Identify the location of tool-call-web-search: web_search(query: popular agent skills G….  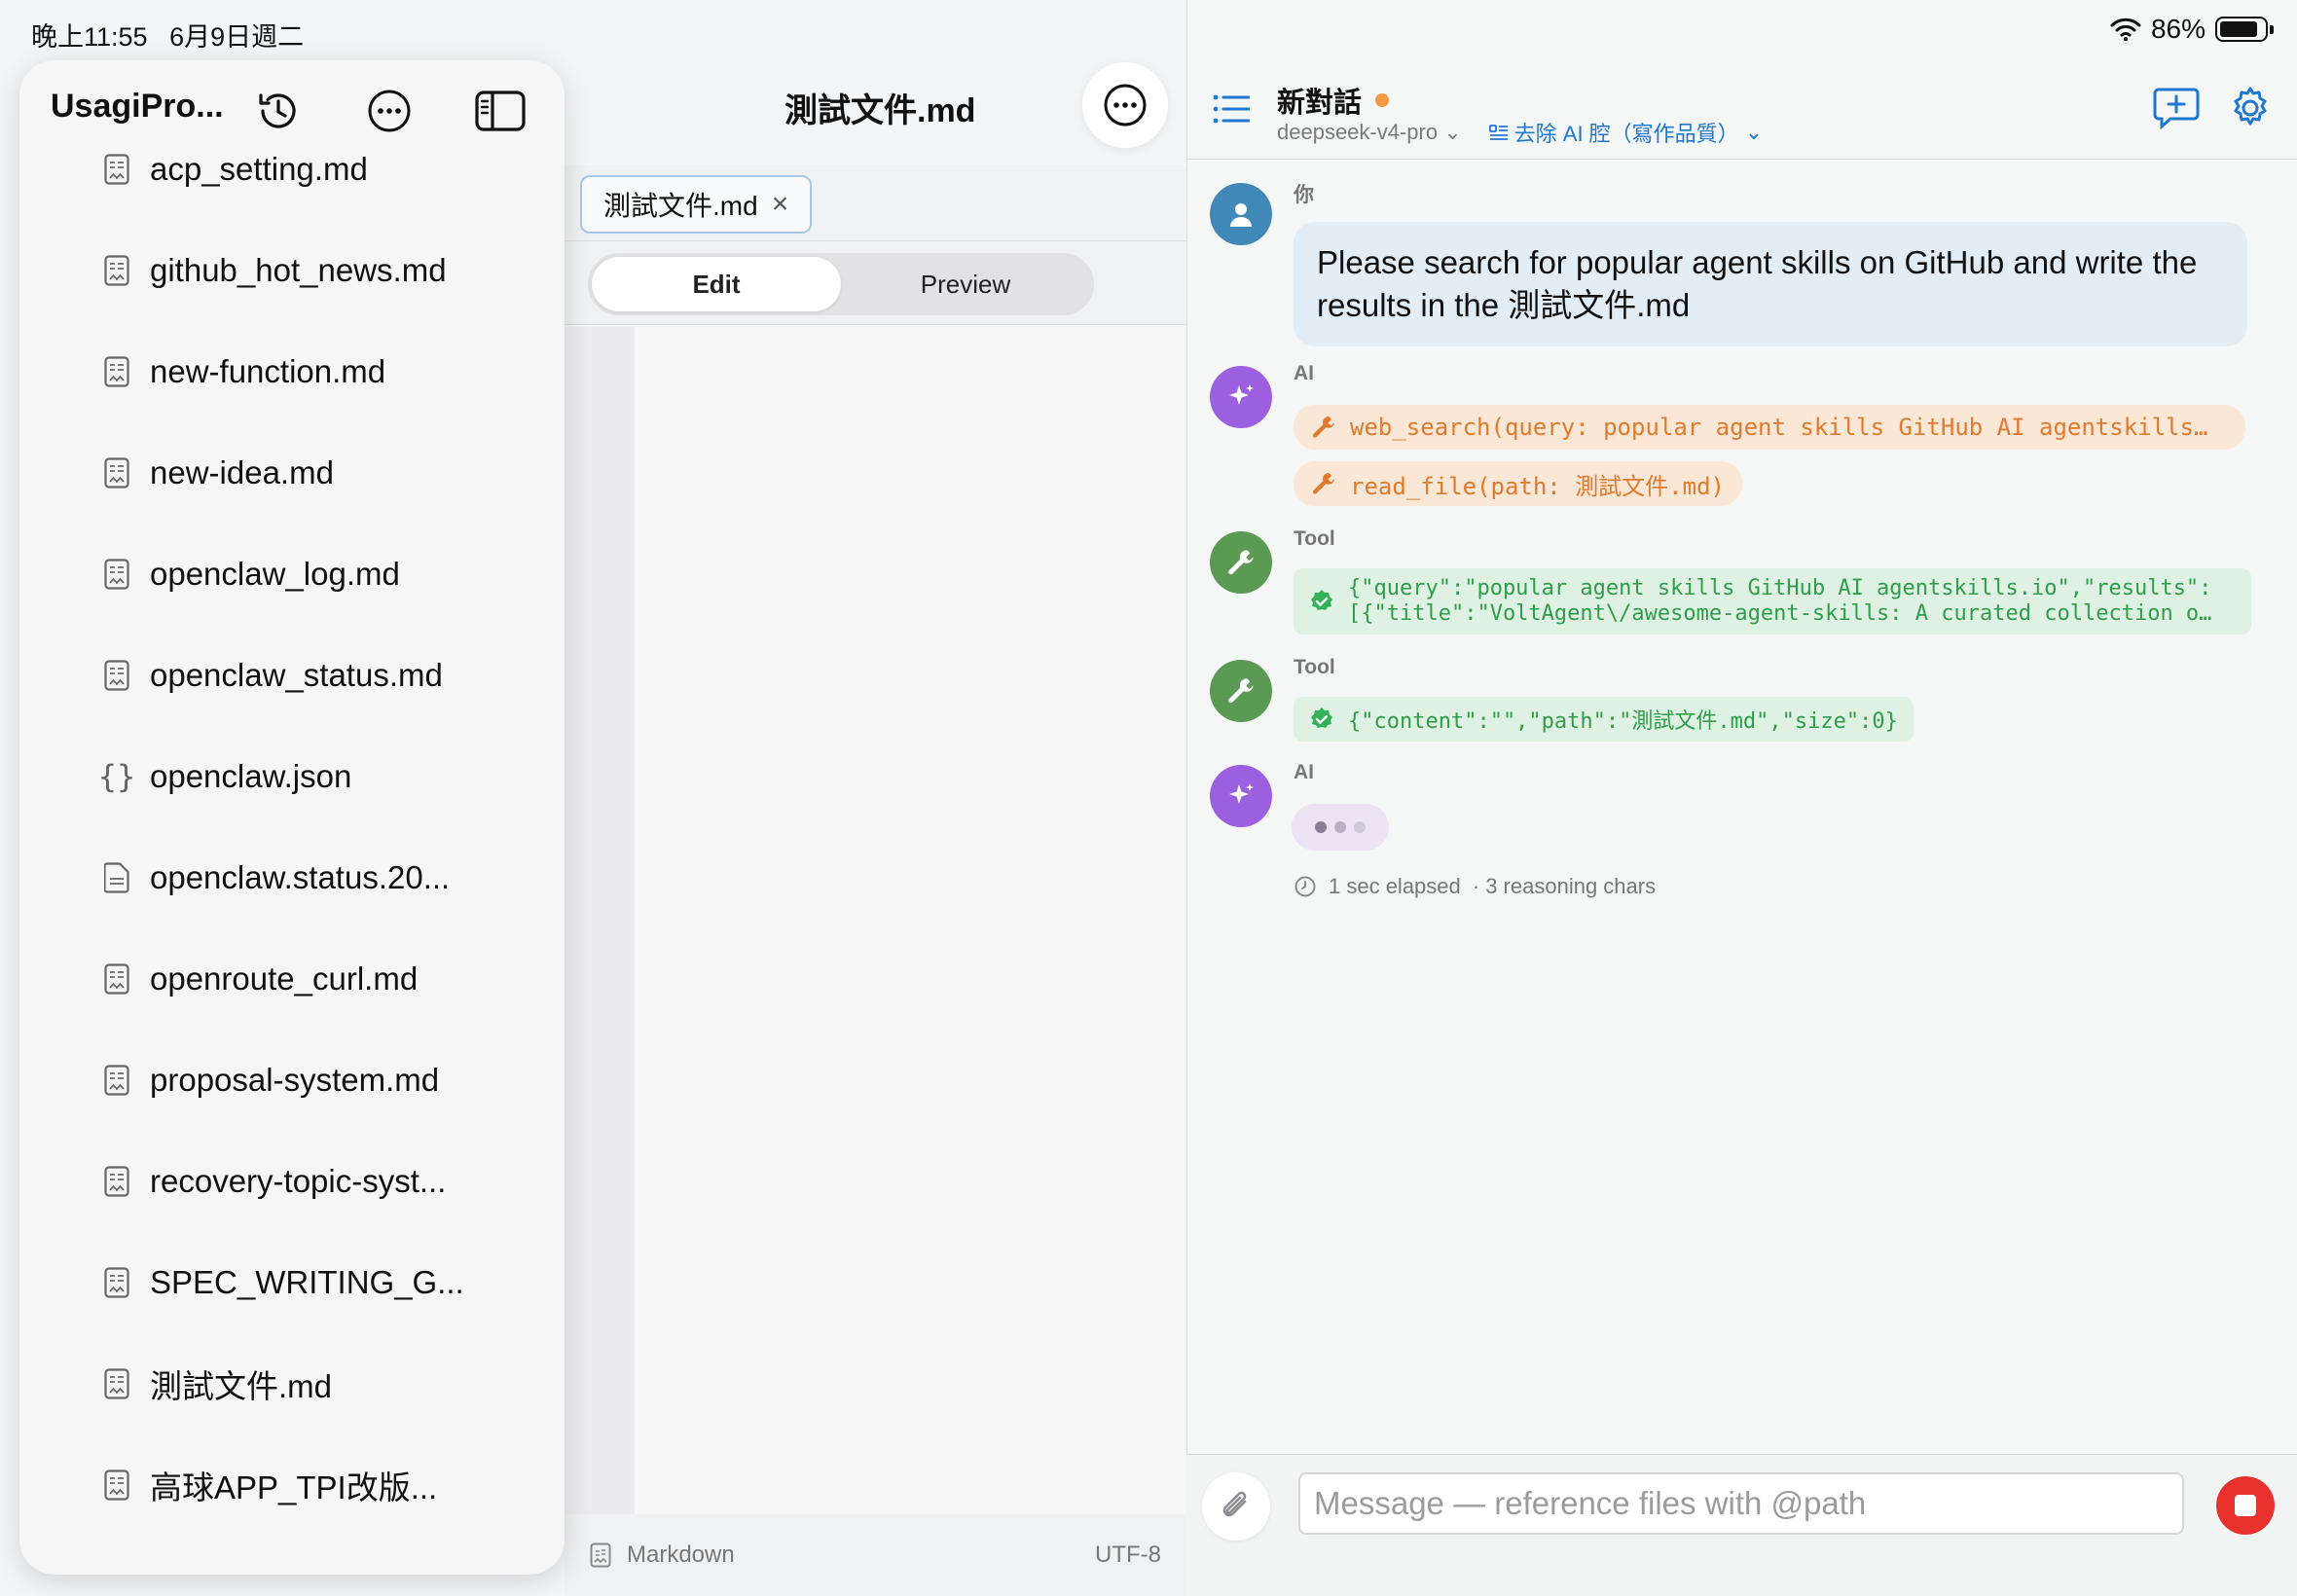
(1769, 428).